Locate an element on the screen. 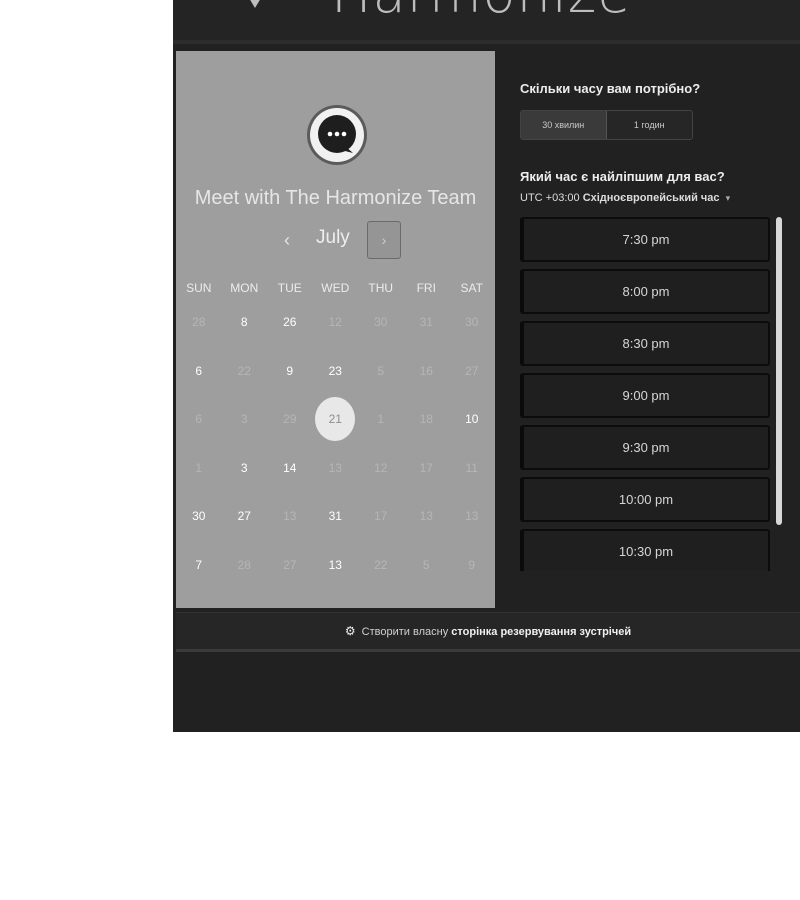 This screenshot has width=800, height=900. sprocket-icon: ⚙ is located at coordinates (350, 631).